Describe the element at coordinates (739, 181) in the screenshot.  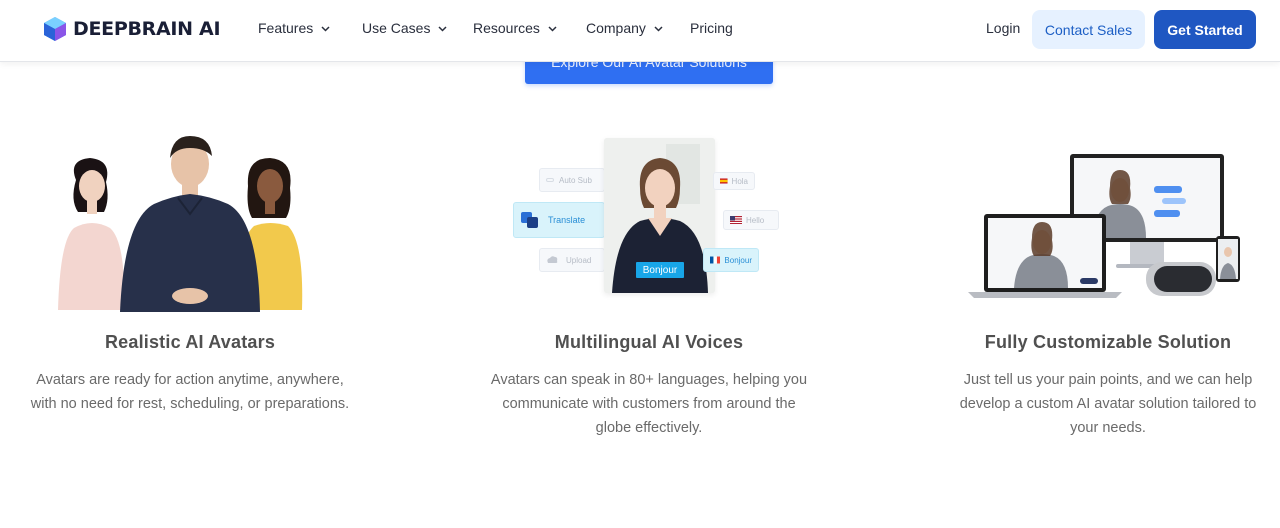
I see `chip-hola-label: Hola` at that location.